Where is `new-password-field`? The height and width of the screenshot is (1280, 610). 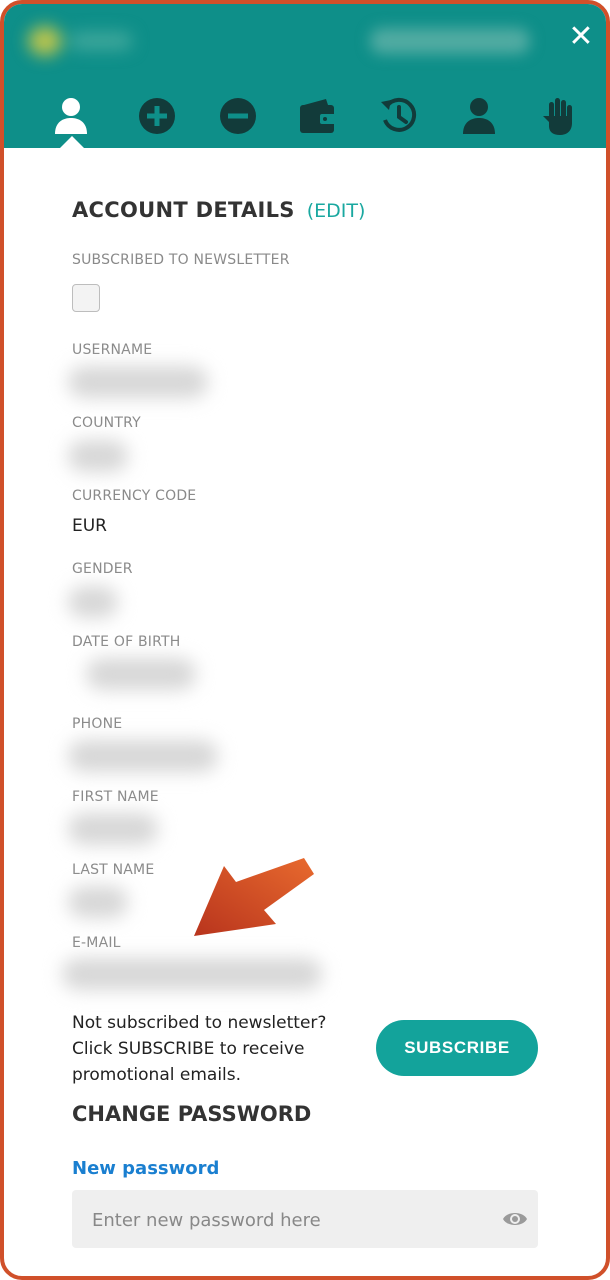 new-password-field is located at coordinates (305, 1220).